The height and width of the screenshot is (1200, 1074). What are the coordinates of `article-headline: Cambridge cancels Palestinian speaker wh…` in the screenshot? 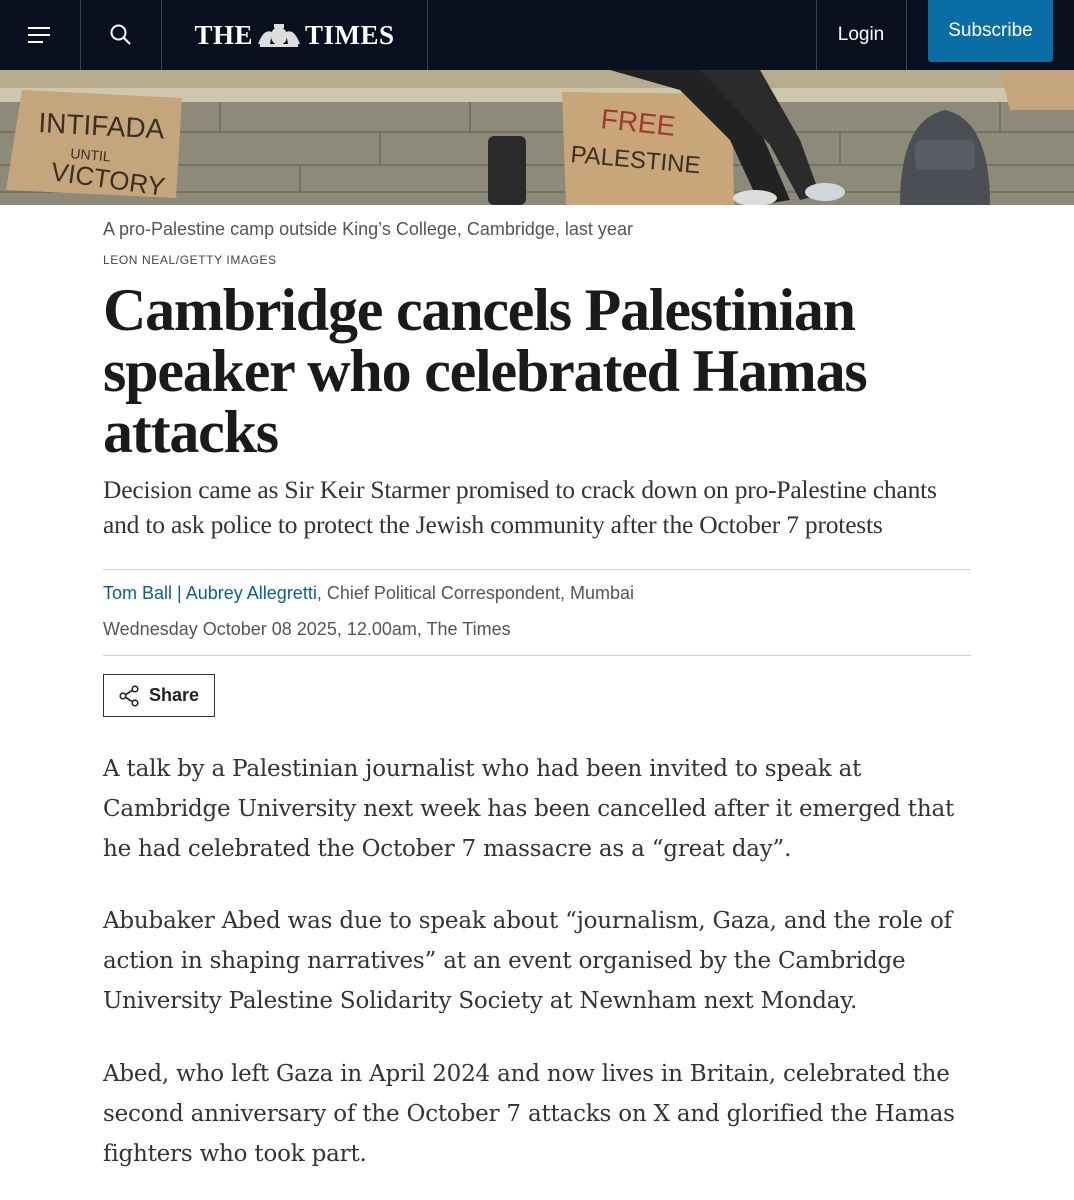 It's located at (485, 371).